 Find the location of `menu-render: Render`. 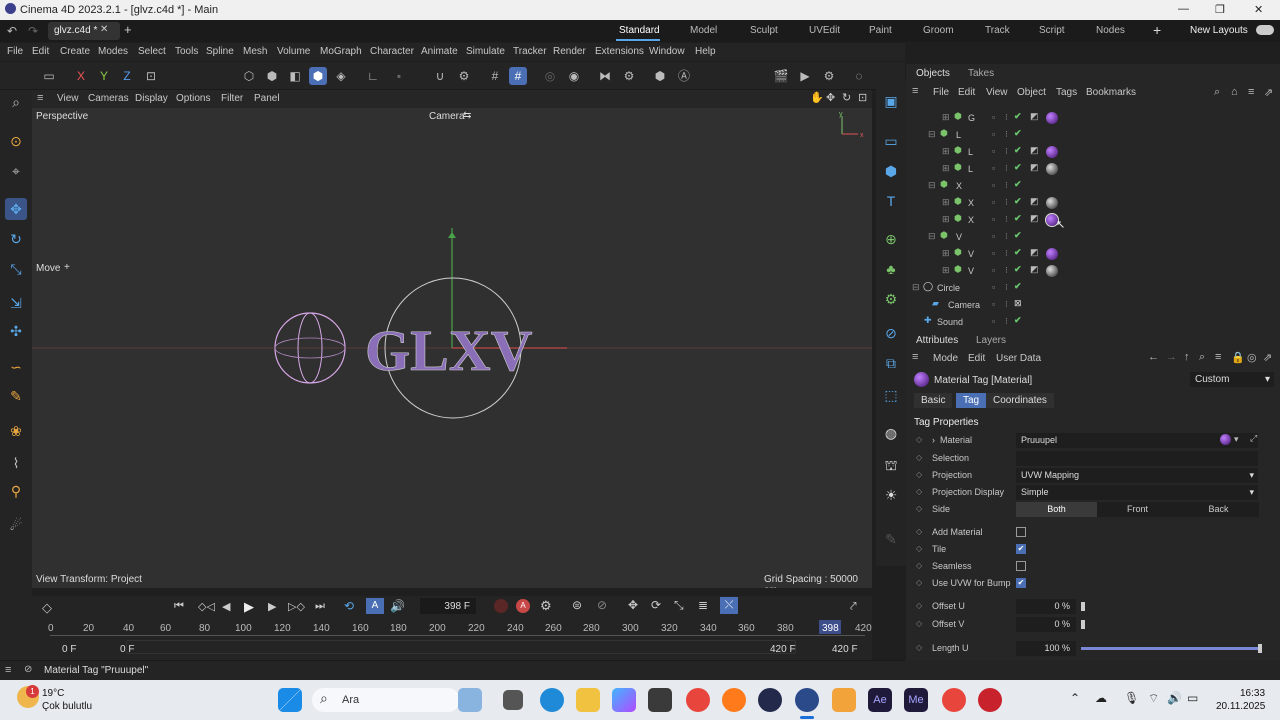

menu-render: Render is located at coordinates (569, 51).